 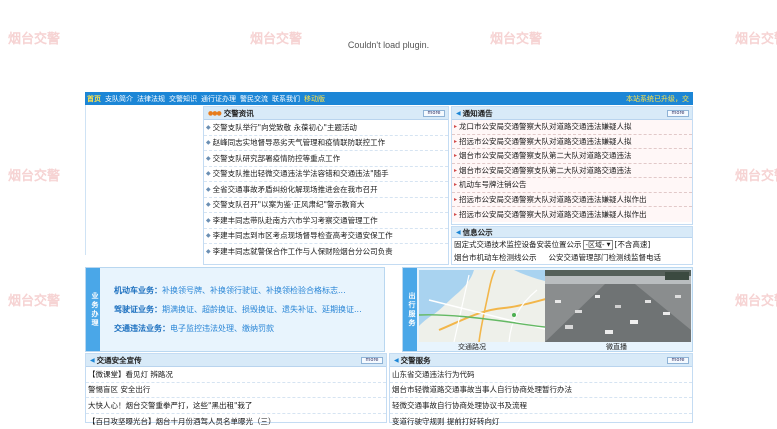 I want to click on notice-item: ▸招远市公安局交通警察大队对道路交通违法嫌疑人拟, so click(x=572, y=142).